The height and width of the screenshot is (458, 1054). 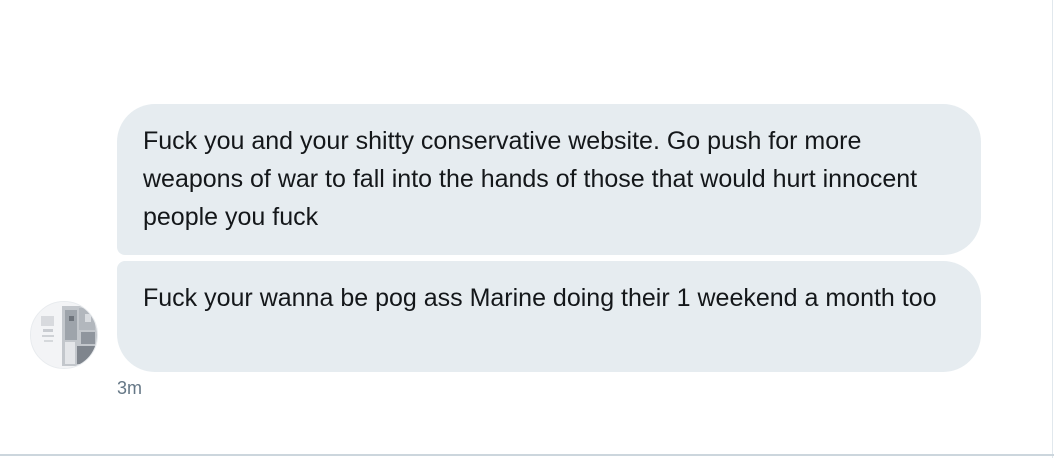 I want to click on user-avatar-photo-icon, so click(x=64, y=335).